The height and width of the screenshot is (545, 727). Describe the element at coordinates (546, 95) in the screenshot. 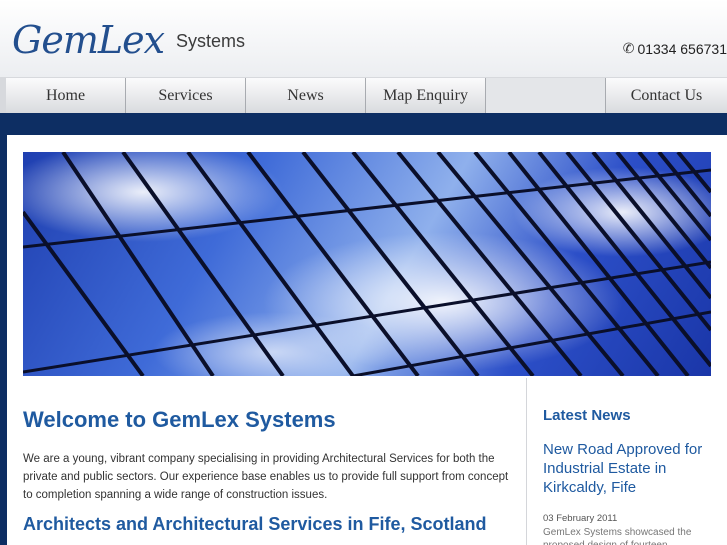

I see `nav-empty-slot` at that location.